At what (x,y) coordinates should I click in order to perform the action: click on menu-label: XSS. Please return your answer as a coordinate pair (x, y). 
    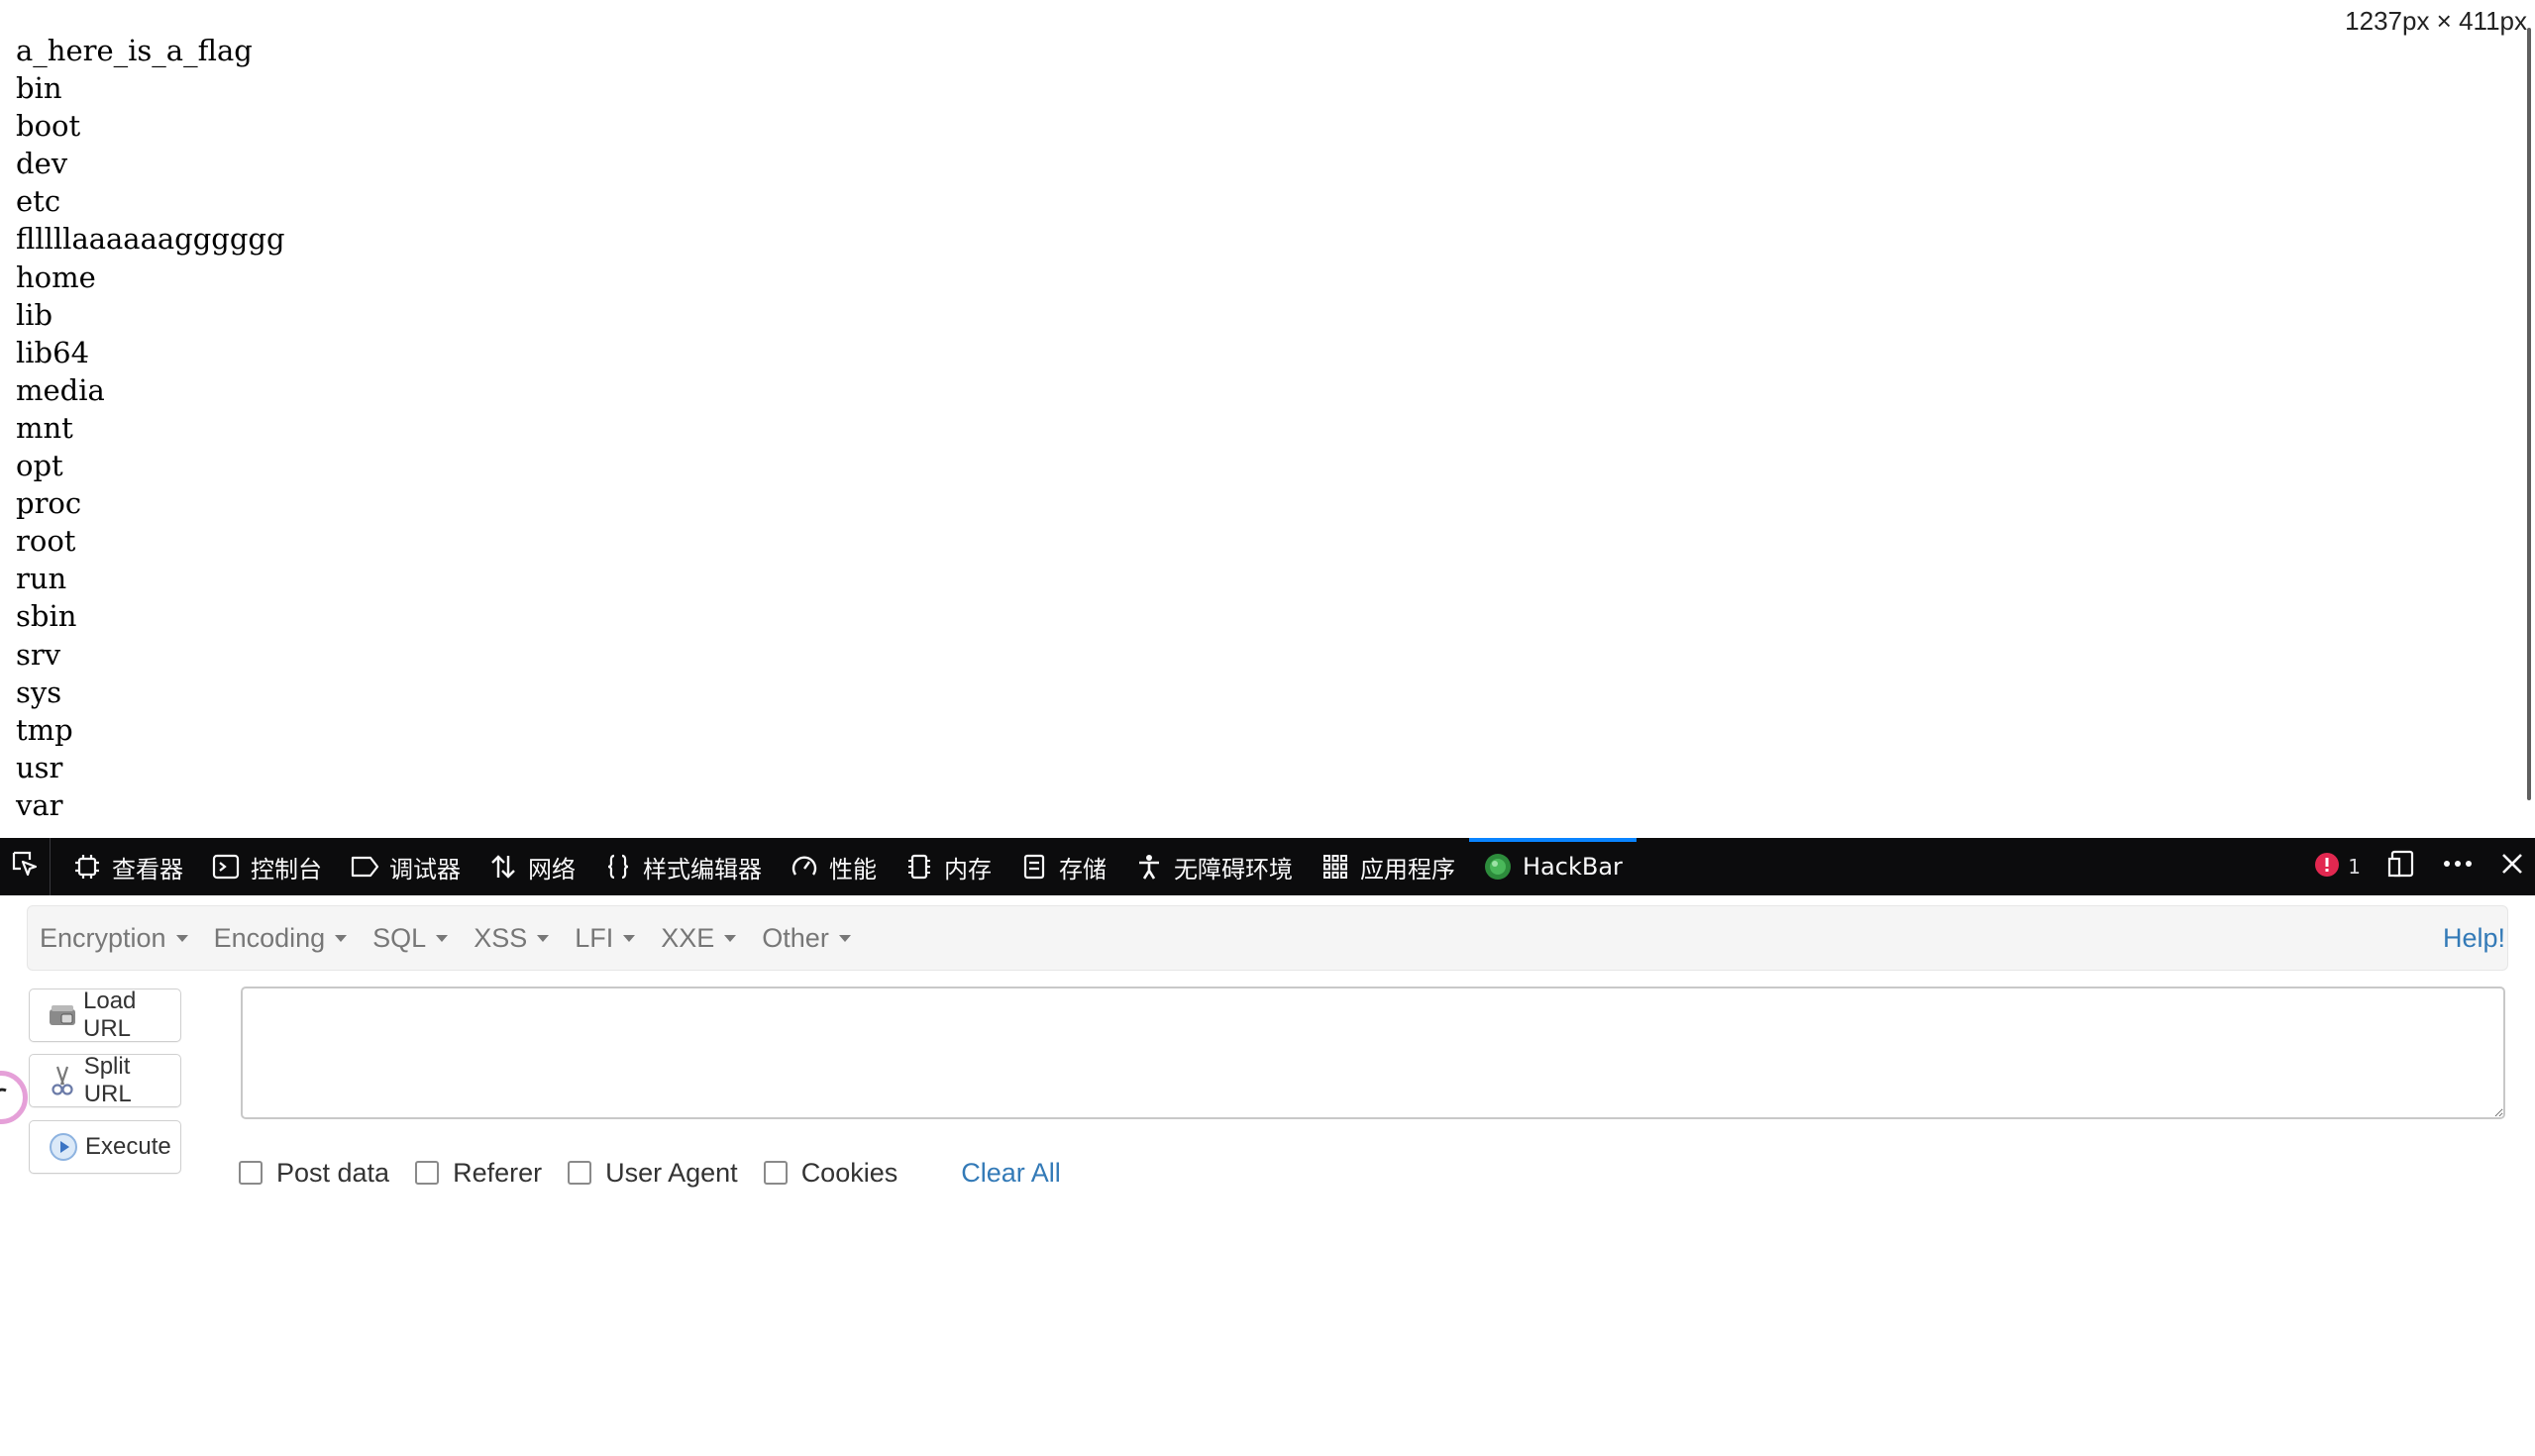
    Looking at the image, I should click on (501, 937).